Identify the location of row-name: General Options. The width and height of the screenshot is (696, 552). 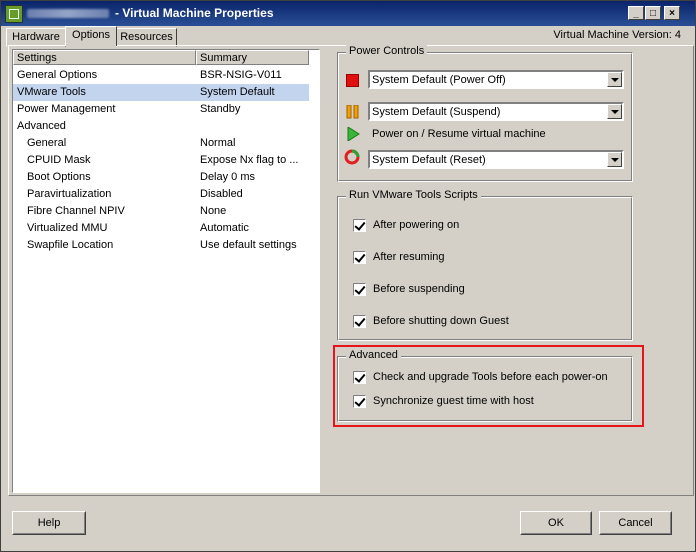
(57, 75).